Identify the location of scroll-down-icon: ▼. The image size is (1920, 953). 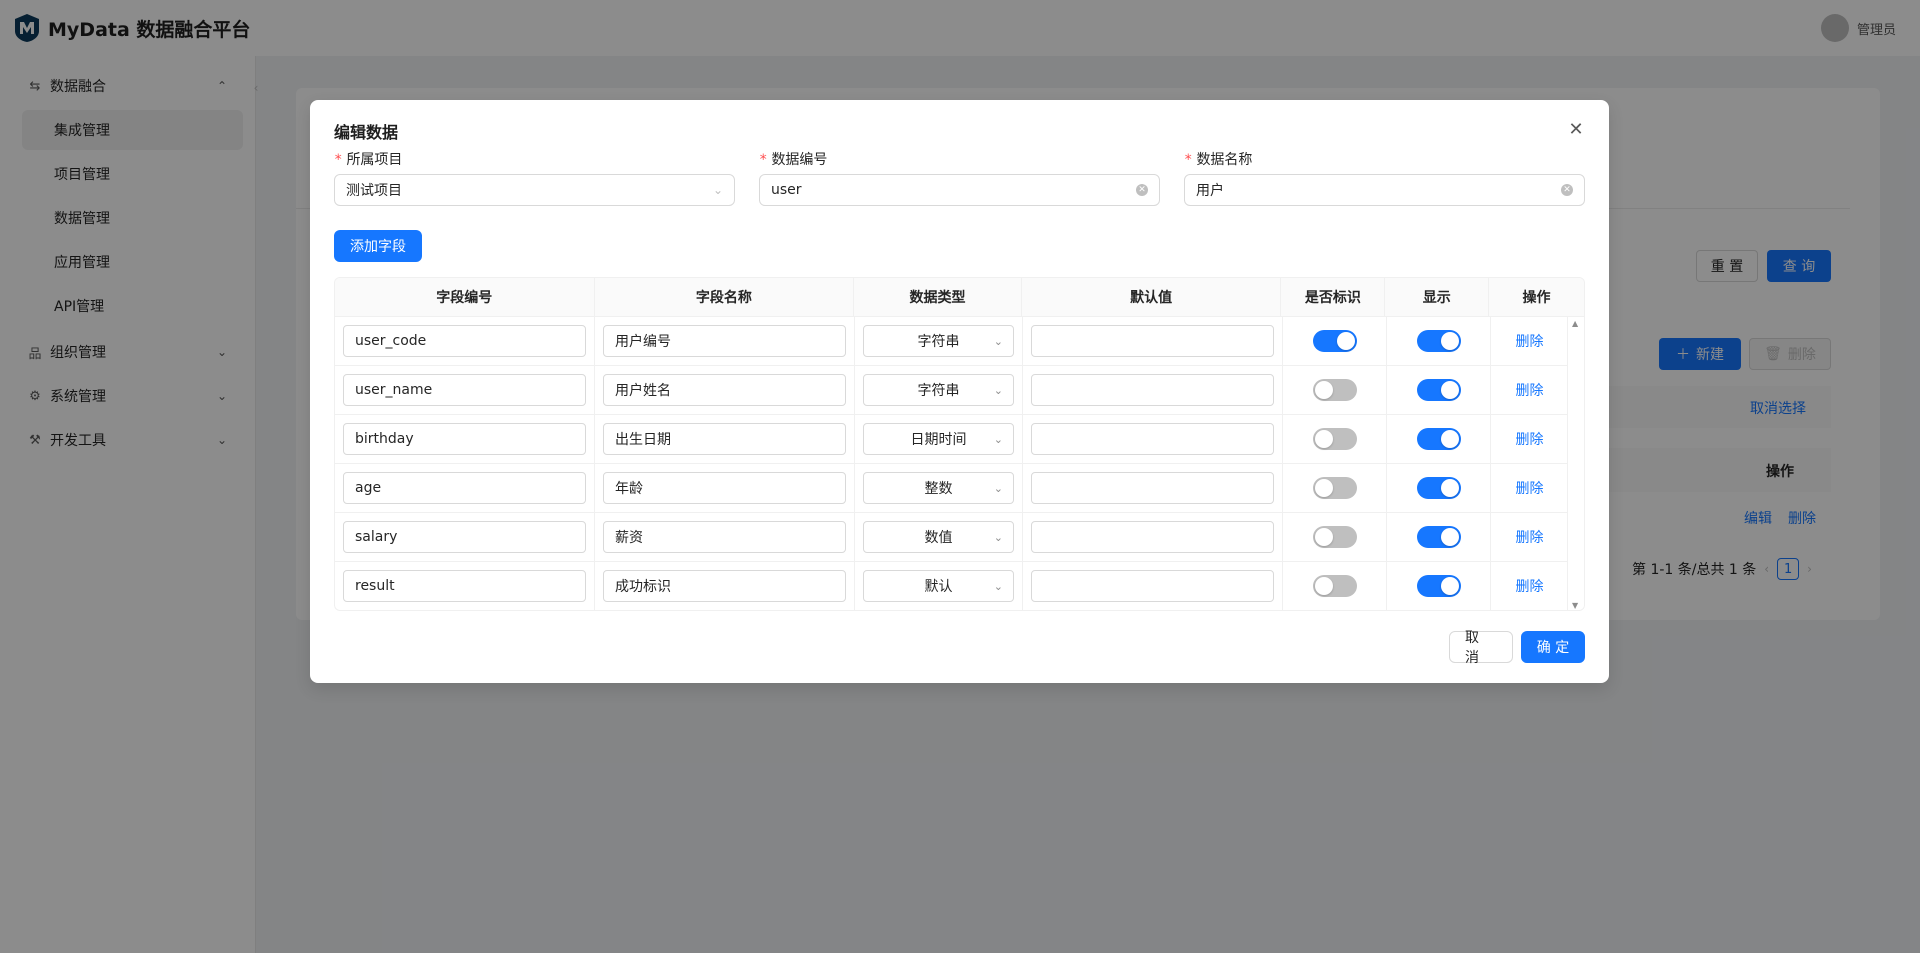
(1575, 605).